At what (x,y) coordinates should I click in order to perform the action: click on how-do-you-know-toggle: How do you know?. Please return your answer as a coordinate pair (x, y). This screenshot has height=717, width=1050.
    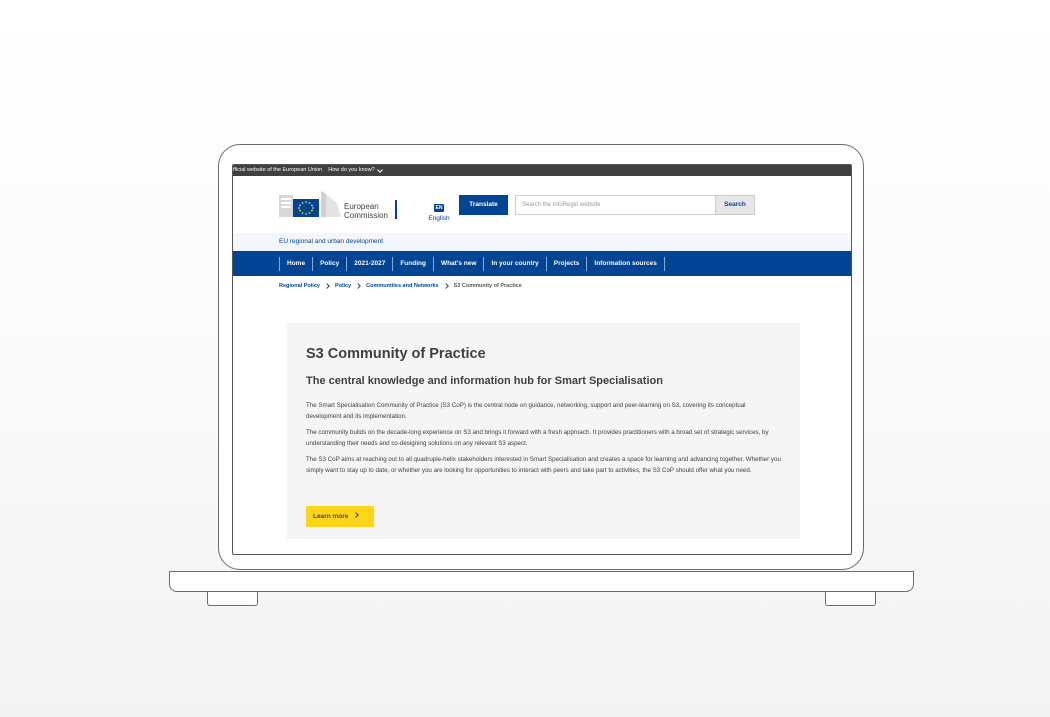
    Looking at the image, I should click on (355, 170).